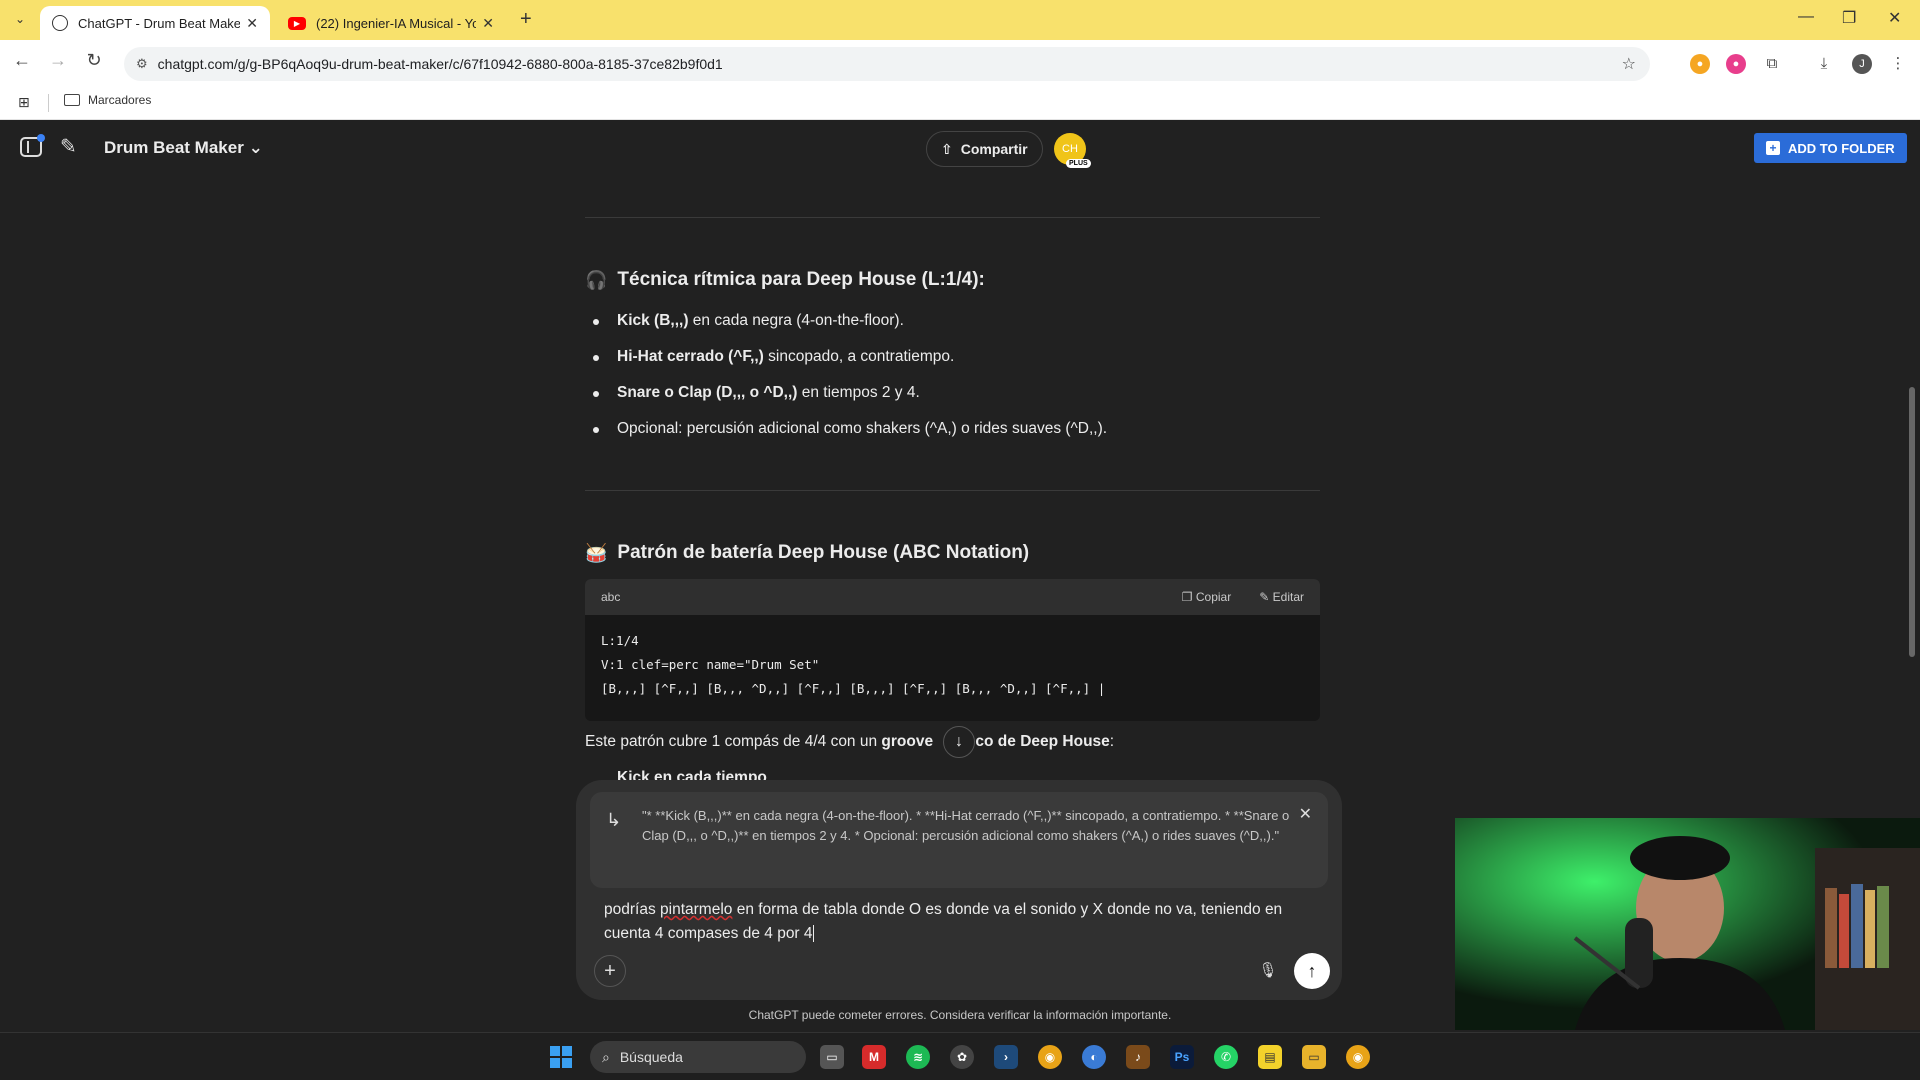 The image size is (1920, 1080). Describe the element at coordinates (1898, 64) in the screenshot. I see `browser-menu-icon: ⋮` at that location.